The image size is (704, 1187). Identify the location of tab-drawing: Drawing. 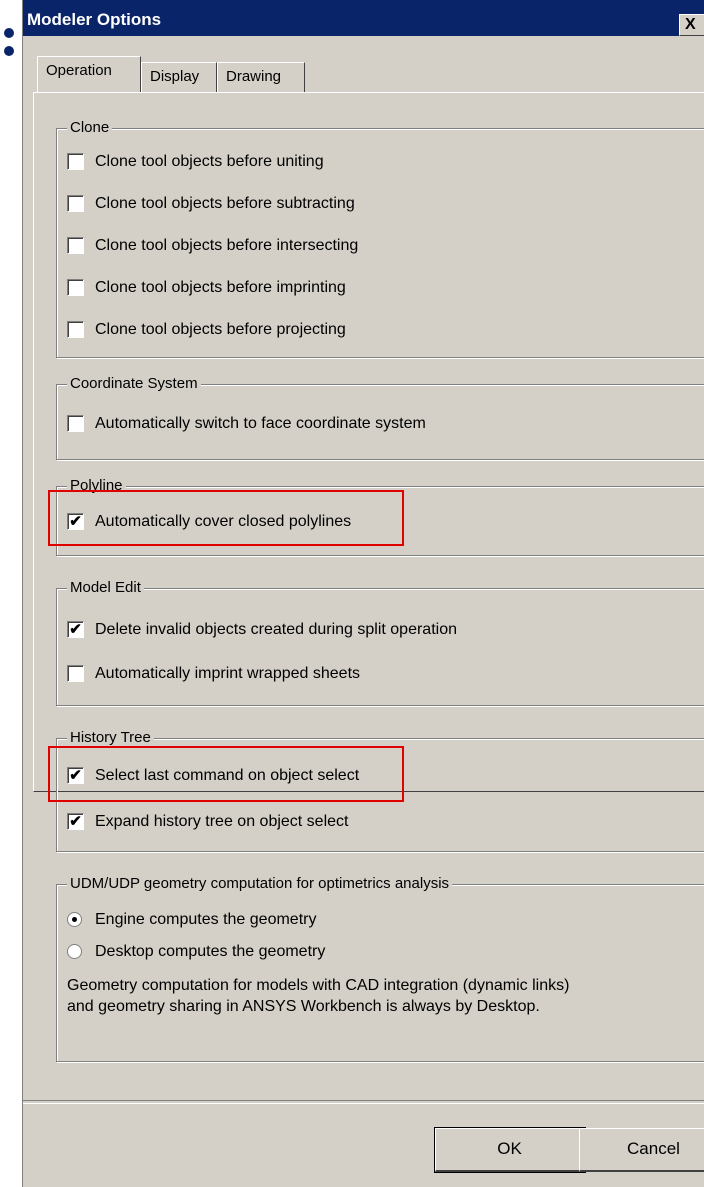
(261, 77).